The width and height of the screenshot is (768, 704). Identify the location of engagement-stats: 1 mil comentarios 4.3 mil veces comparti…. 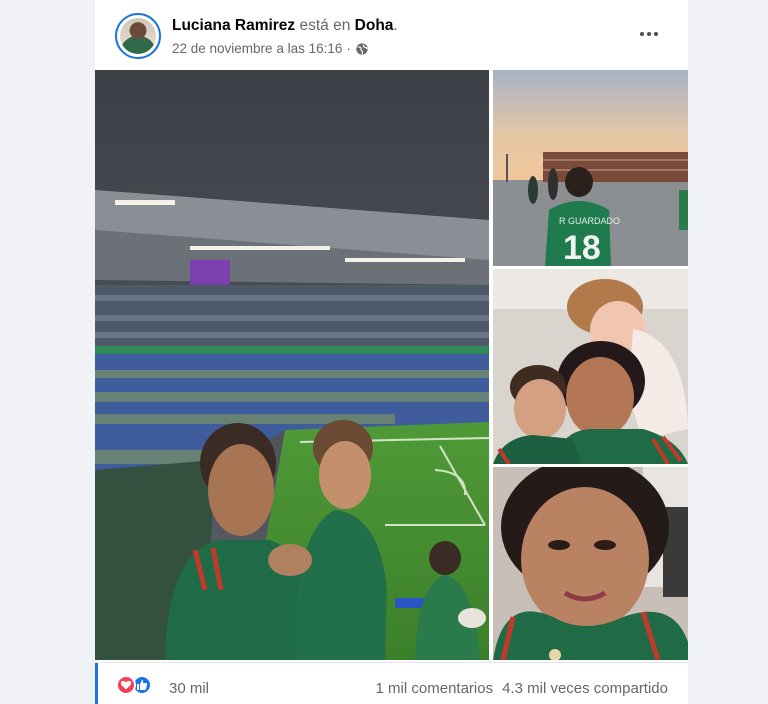
(522, 688).